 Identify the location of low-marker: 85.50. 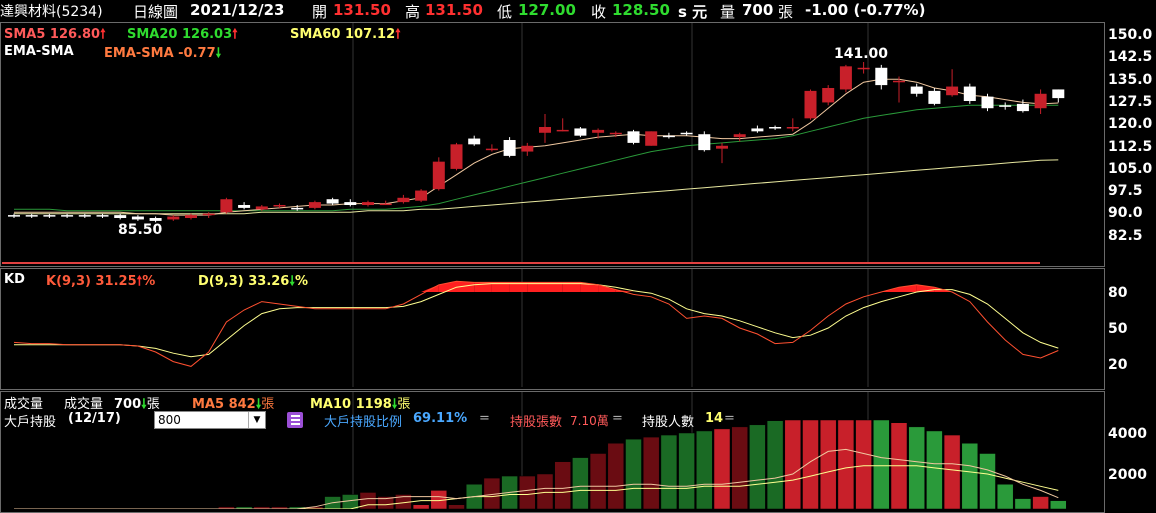
(140, 230).